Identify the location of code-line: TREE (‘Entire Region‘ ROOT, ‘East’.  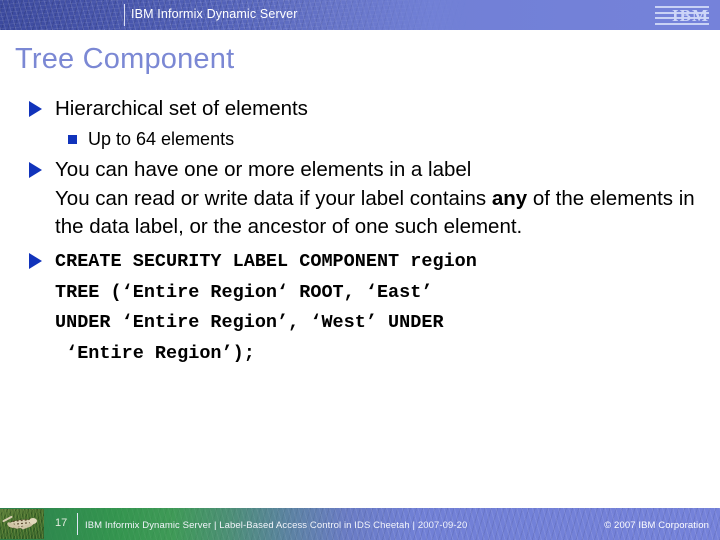
(244, 292).